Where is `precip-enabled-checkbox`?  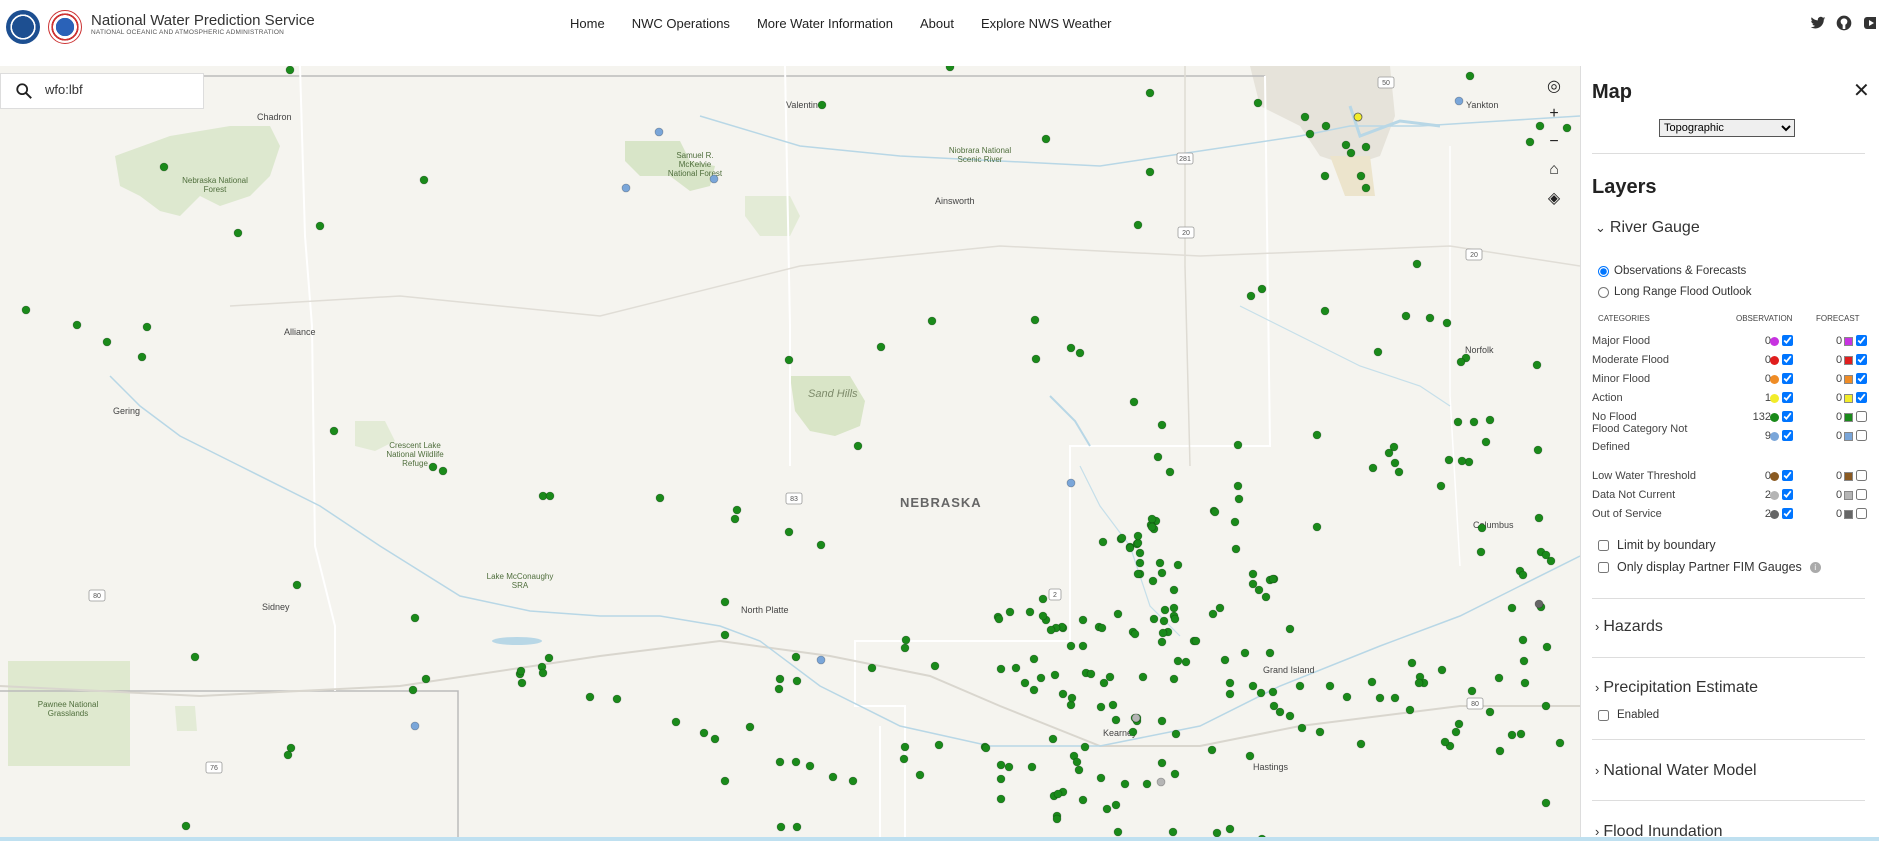
precip-enabled-checkbox is located at coordinates (1603, 715).